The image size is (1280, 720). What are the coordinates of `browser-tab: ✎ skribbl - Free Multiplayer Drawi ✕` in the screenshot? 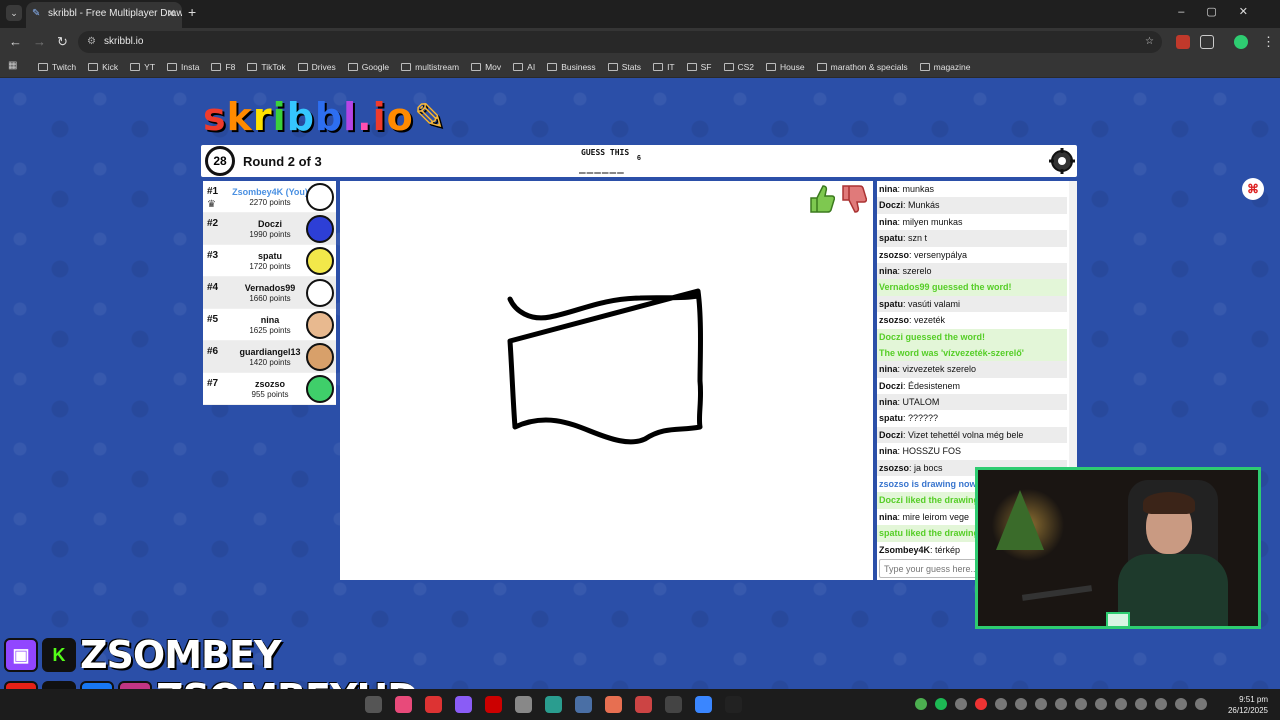 It's located at (104, 15).